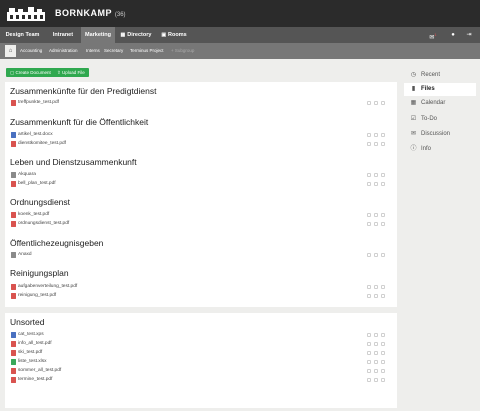  Describe the element at coordinates (174, 35) in the screenshot. I see `nav-item-rooms: ▣ Rooms` at that location.